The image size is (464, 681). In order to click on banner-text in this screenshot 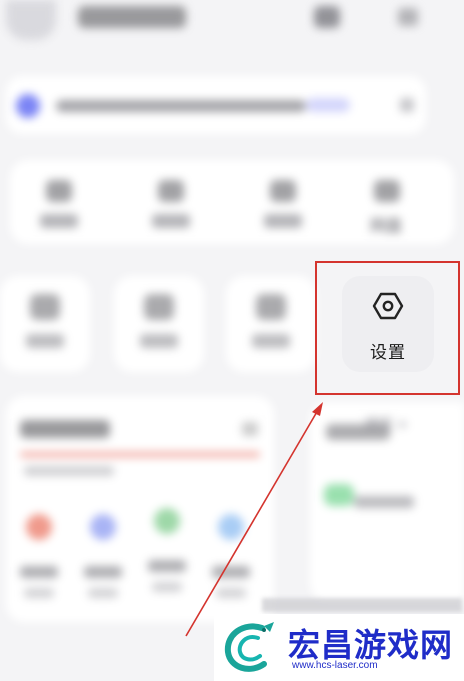, I will do `click(181, 106)`.